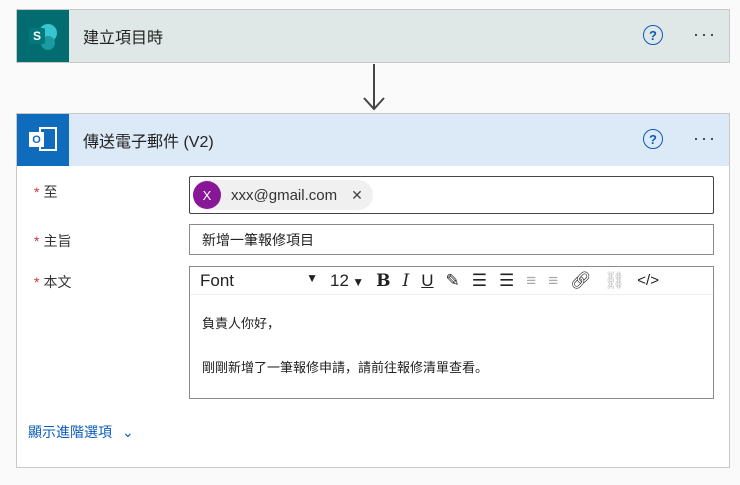 The width and height of the screenshot is (740, 485). Describe the element at coordinates (406, 281) in the screenshot. I see `italic-button: I` at that location.